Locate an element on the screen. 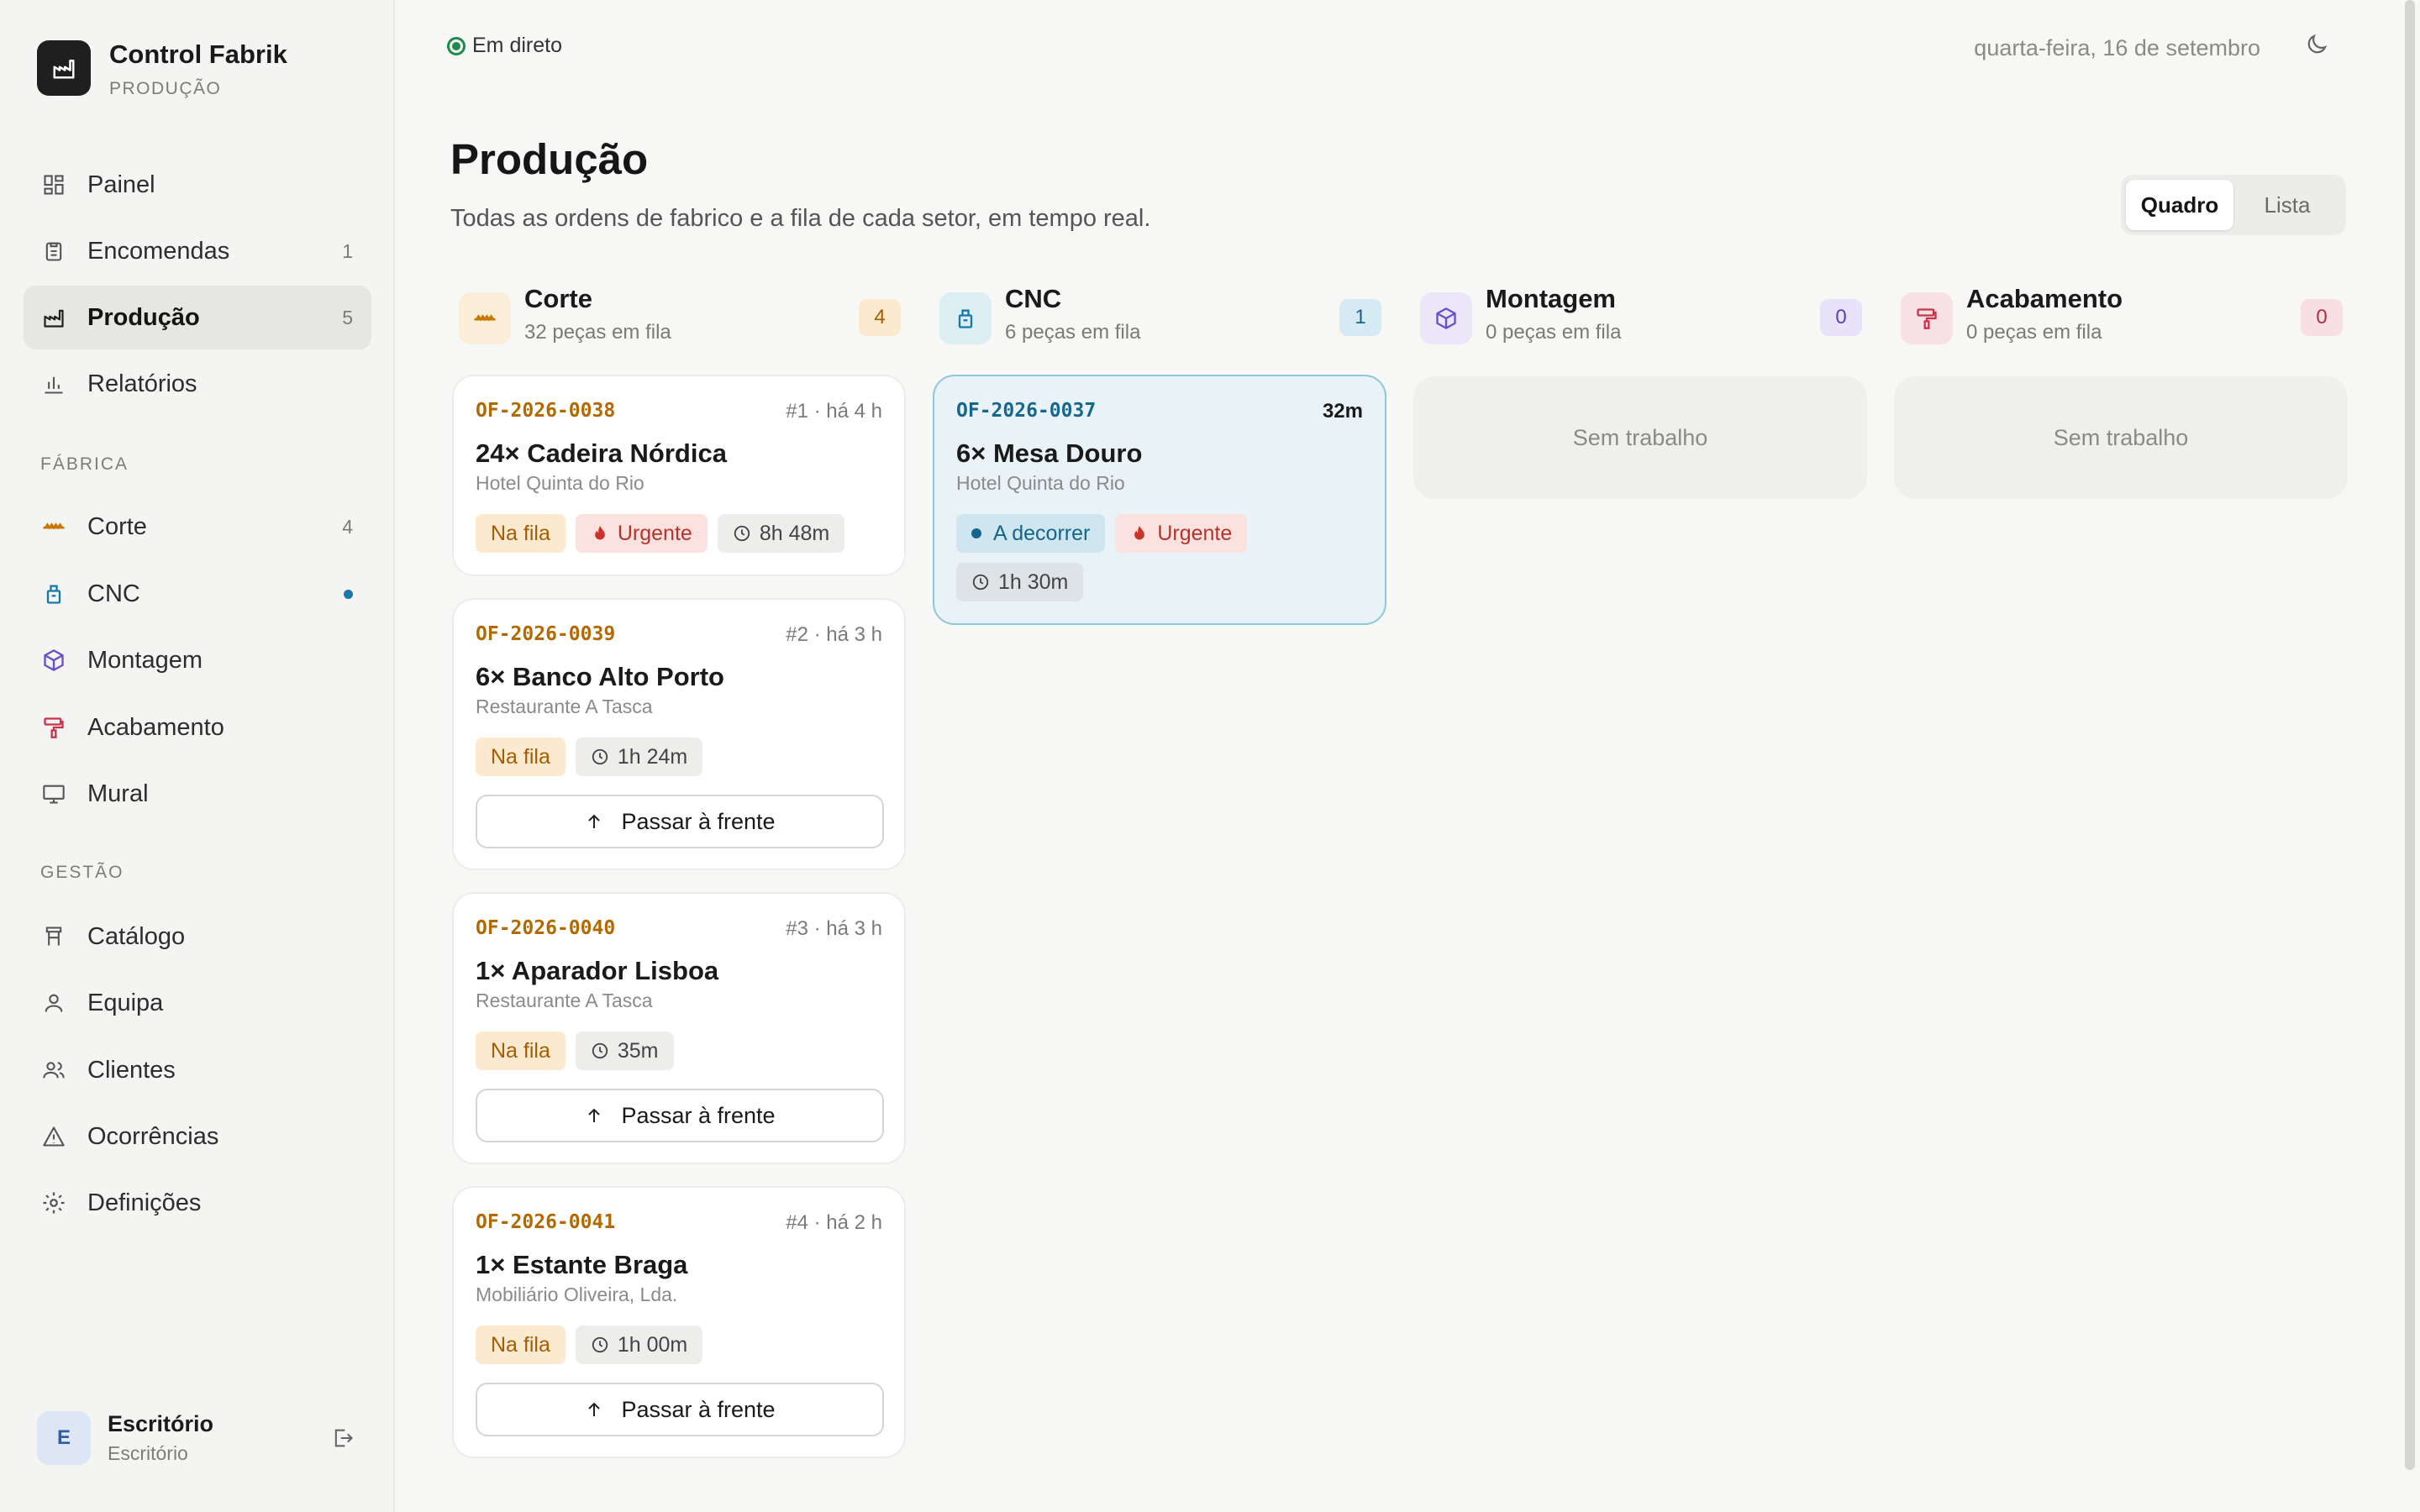 The width and height of the screenshot is (2420, 1512). logout-icon is located at coordinates (344, 1439).